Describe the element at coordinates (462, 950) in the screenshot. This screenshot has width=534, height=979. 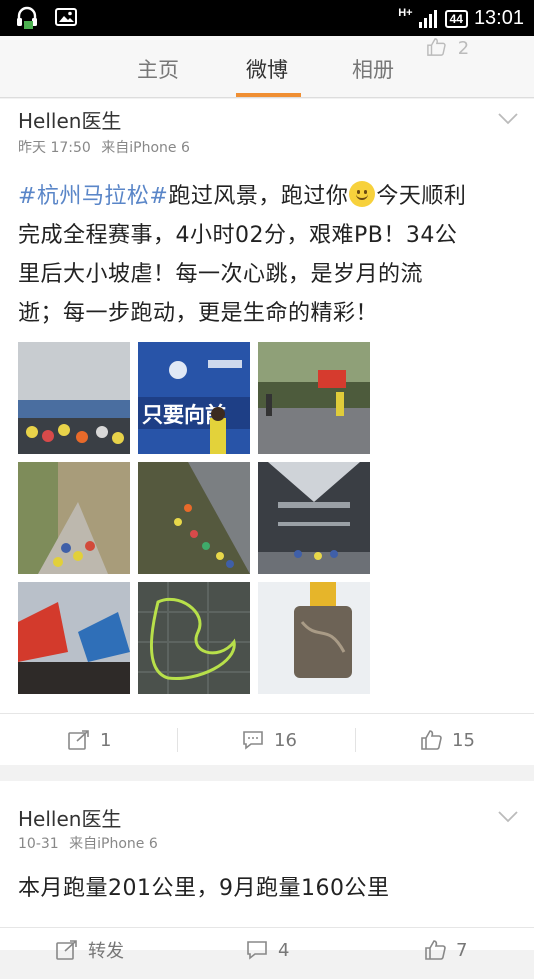
I see `like-count: 7` at that location.